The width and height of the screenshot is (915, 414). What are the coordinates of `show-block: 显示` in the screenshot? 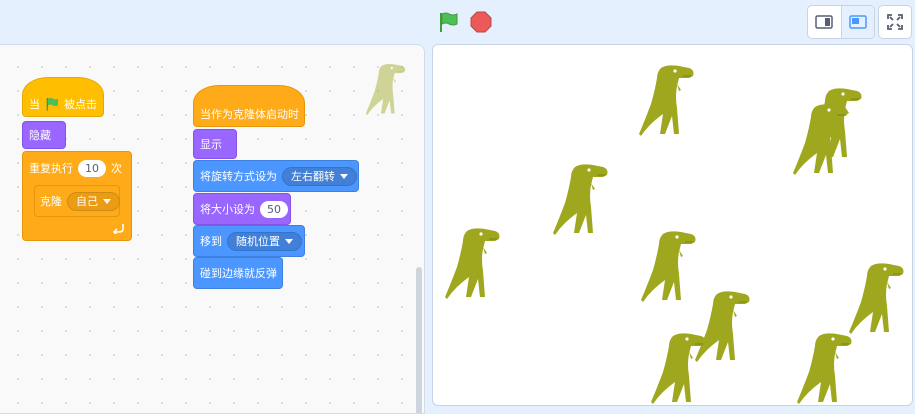 It's located at (215, 144).